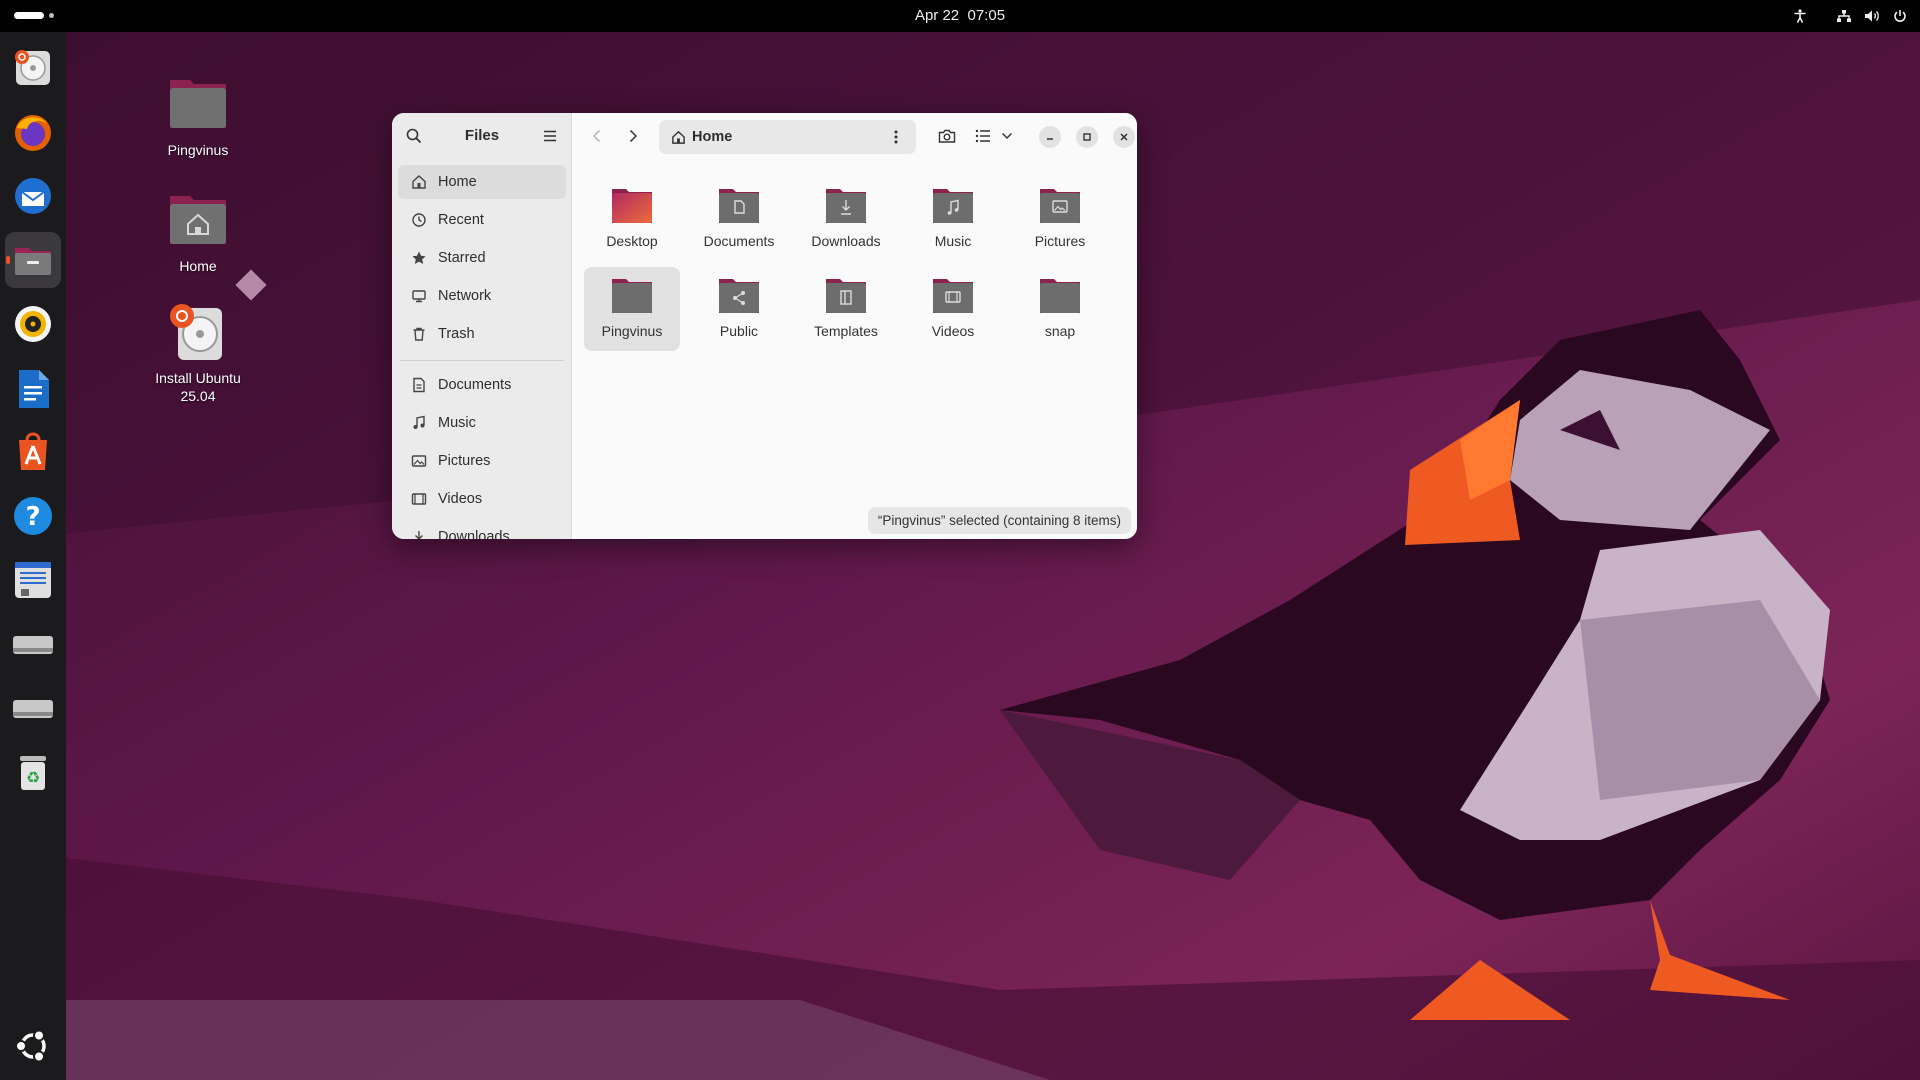 The height and width of the screenshot is (1080, 1920). What do you see at coordinates (33, 388) in the screenshot?
I see `writer-dock-icon` at bounding box center [33, 388].